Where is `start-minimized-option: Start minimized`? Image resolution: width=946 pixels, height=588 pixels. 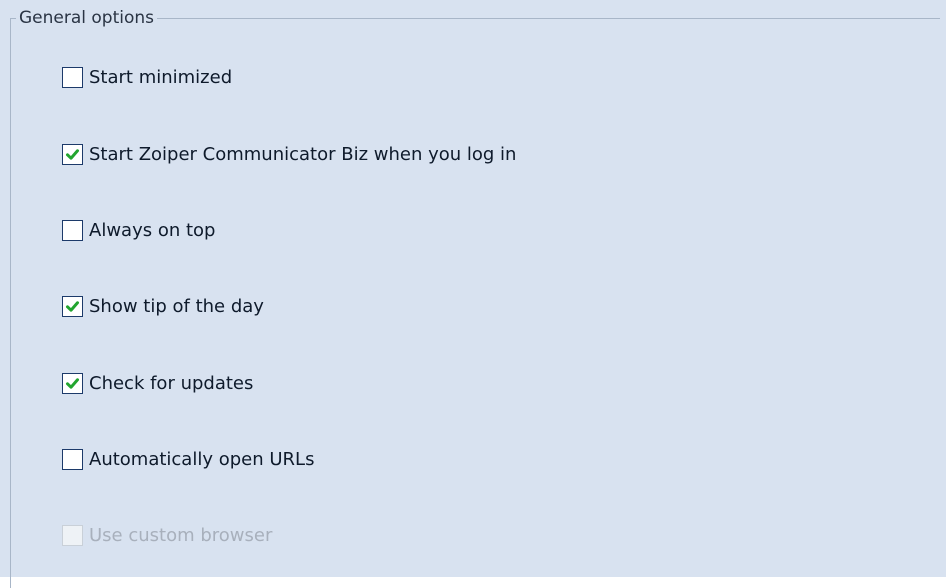
start-minimized-option: Start minimized is located at coordinates (147, 77).